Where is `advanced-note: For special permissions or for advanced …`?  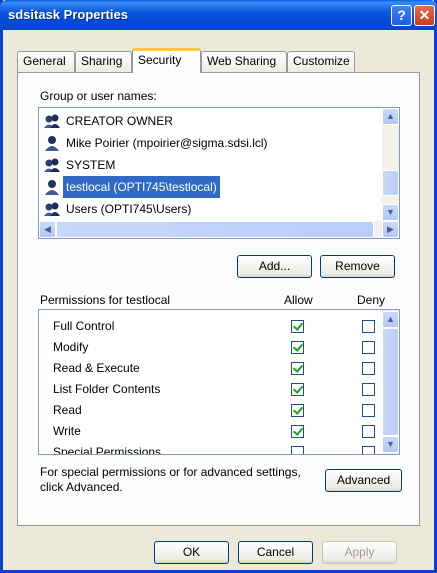
advanced-note: For special permissions or for advanced … is located at coordinates (170, 479).